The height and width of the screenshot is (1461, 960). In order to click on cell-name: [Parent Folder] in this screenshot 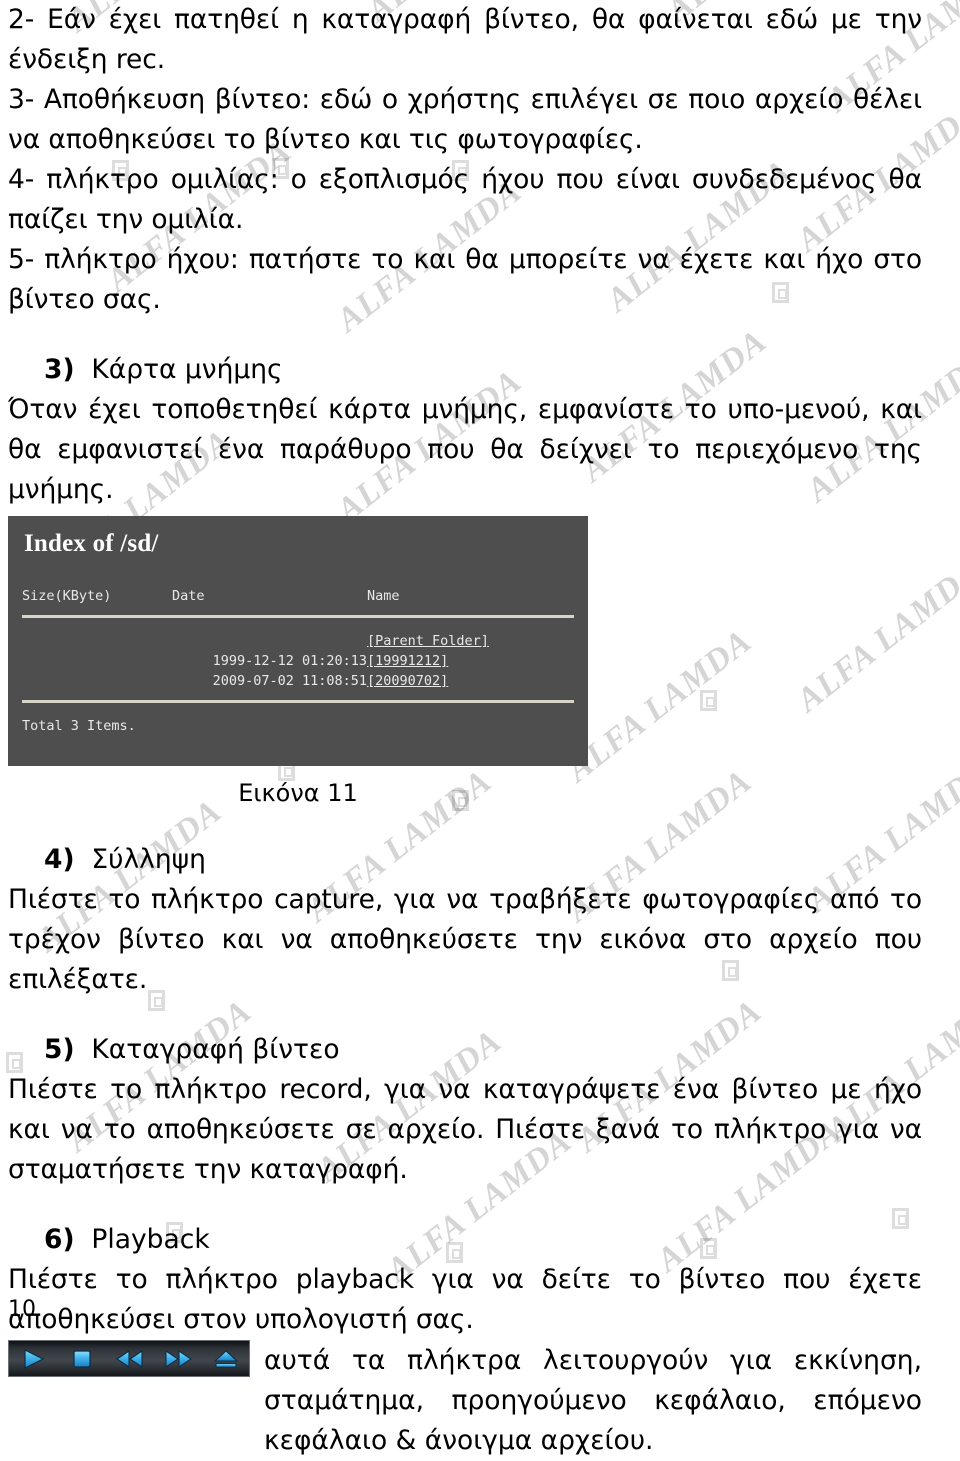, I will do `click(470, 641)`.